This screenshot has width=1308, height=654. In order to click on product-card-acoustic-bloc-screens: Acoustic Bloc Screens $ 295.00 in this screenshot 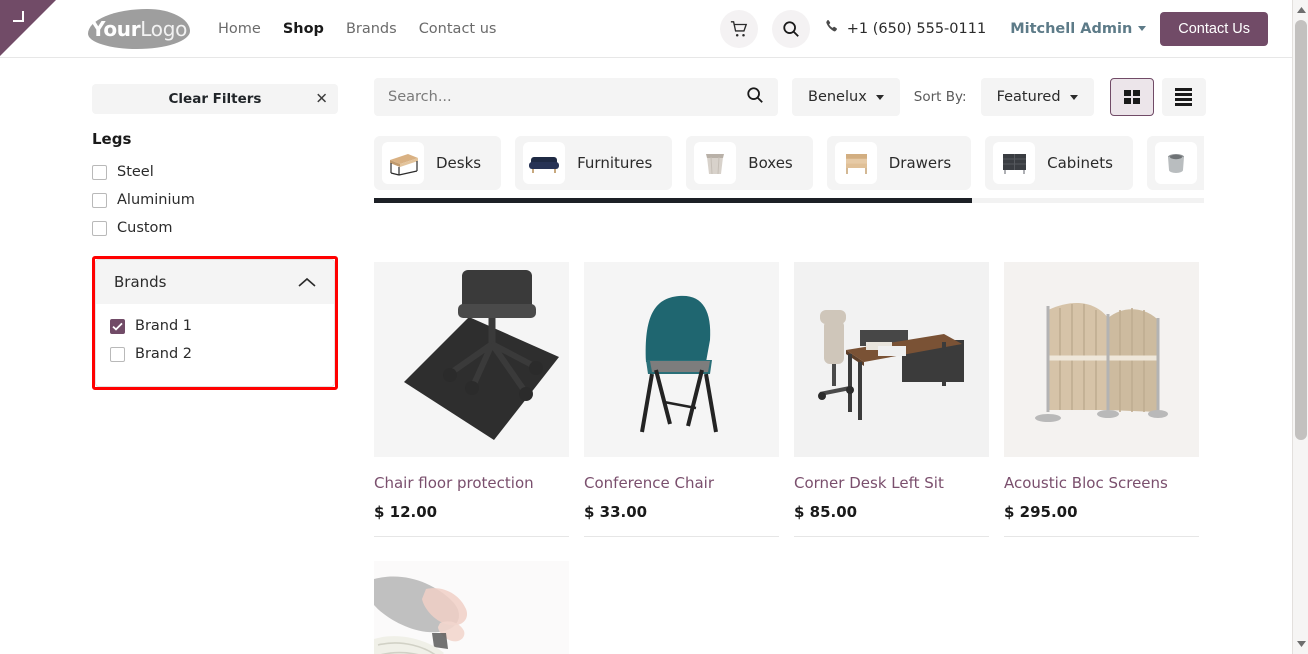, I will do `click(1109, 399)`.